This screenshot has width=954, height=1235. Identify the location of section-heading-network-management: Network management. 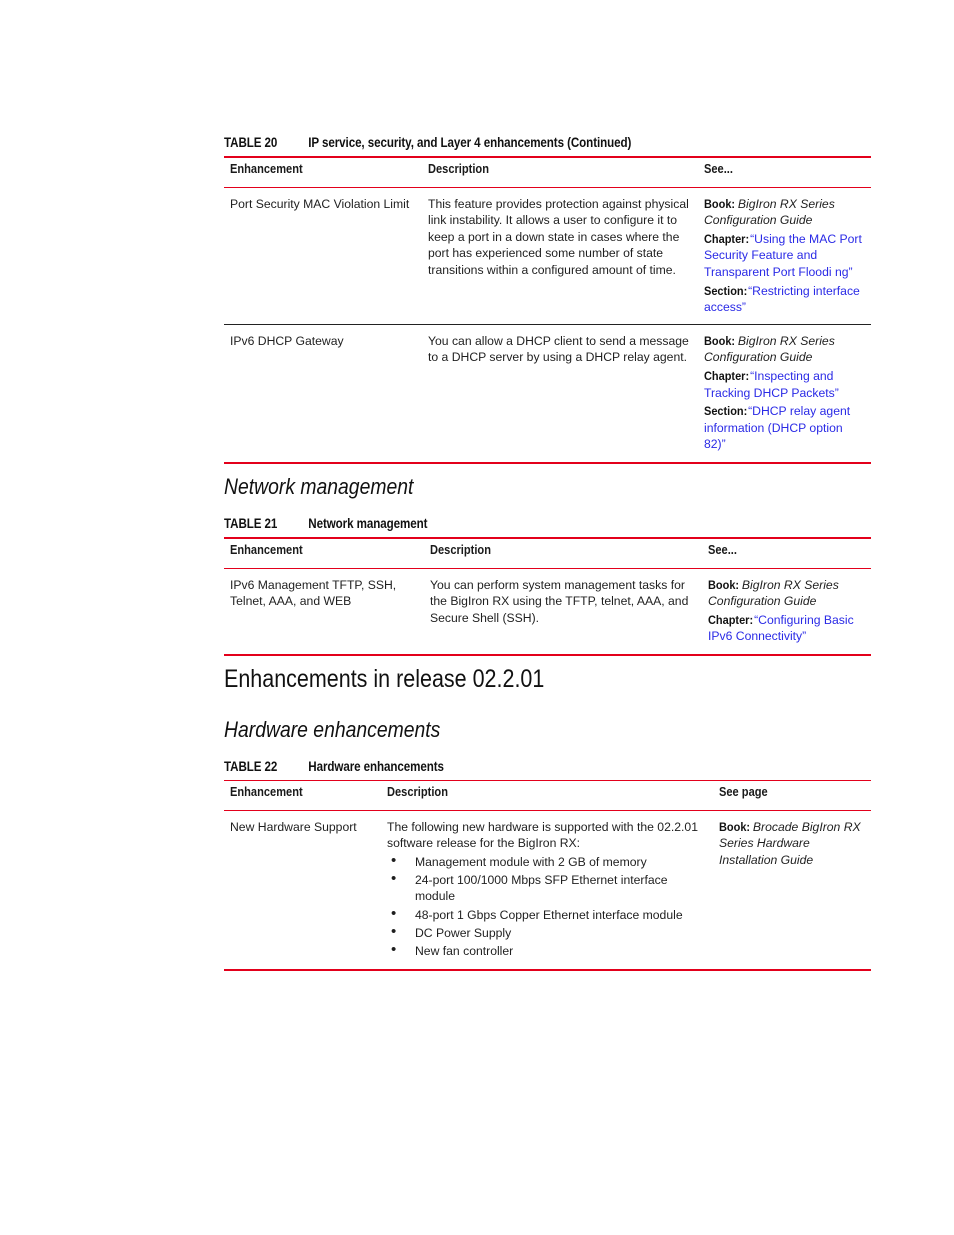
(319, 486).